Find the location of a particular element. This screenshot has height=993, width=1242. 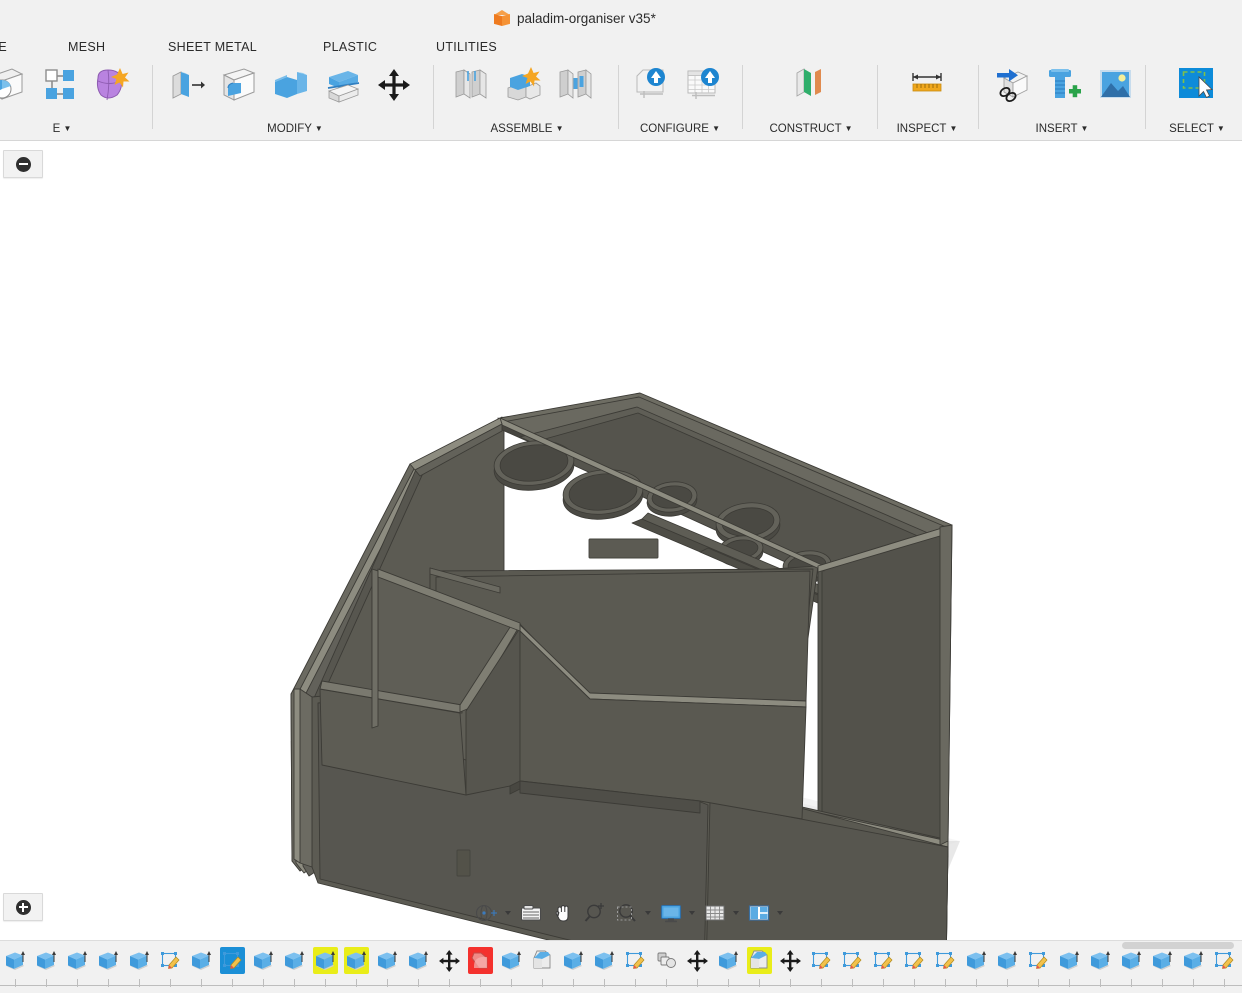

ribbon-tab-plastic: PLASTIC is located at coordinates (350, 47).